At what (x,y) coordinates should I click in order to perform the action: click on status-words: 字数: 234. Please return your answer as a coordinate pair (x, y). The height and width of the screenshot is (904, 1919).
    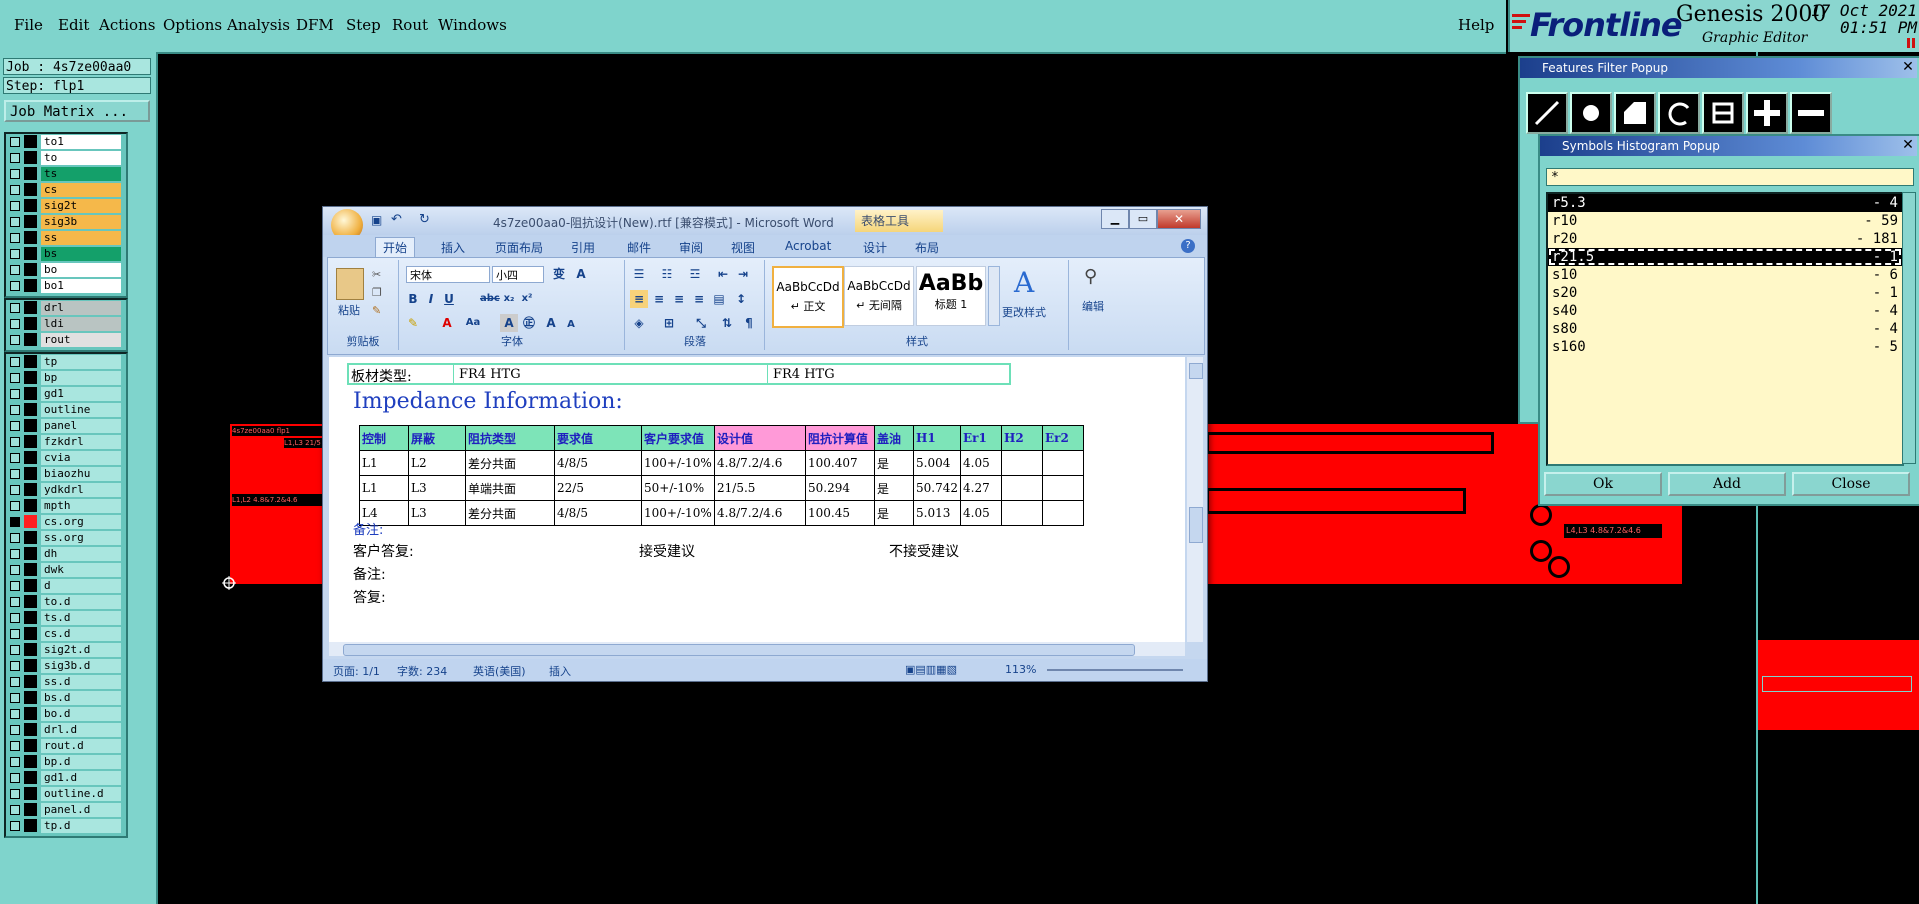
    Looking at the image, I should click on (422, 671).